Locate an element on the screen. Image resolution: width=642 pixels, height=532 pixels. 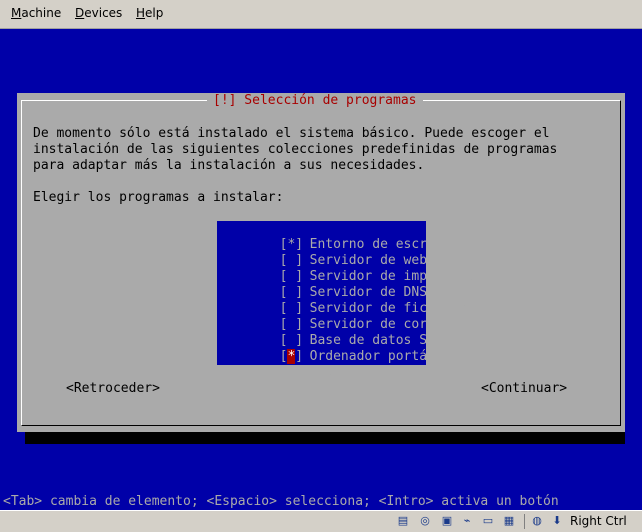
dialog-title: [!] Selección de programas is located at coordinates (315, 101).